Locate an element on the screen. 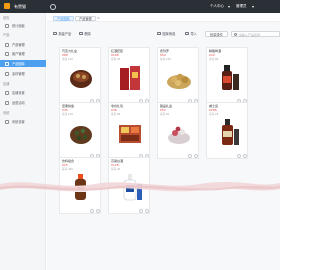  product-card: 零食礼包 ¥36 库存 96 is located at coordinates (129, 130).